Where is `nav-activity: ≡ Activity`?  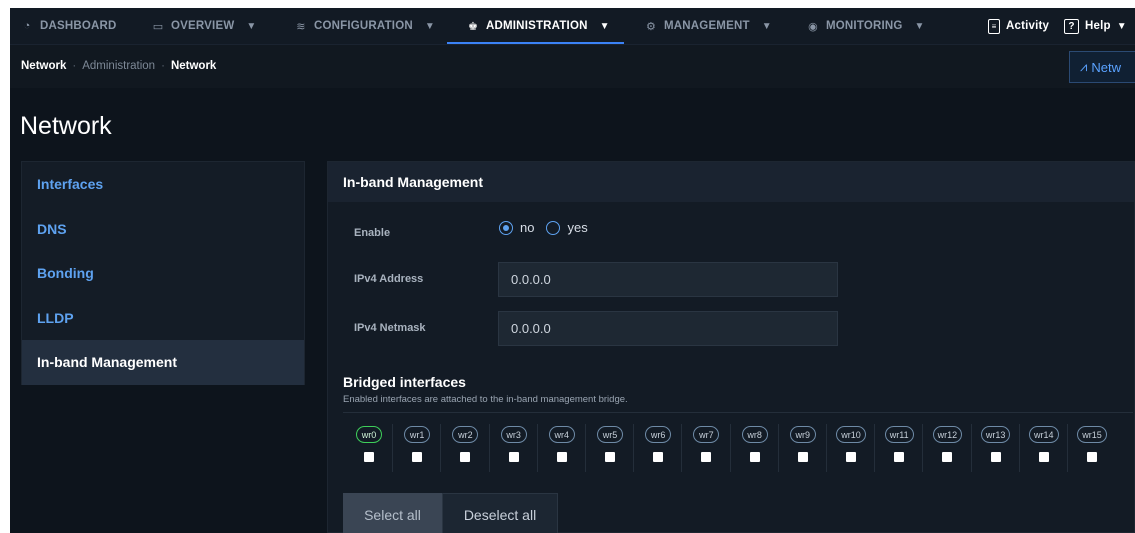 nav-activity: ≡ Activity is located at coordinates (1018, 26).